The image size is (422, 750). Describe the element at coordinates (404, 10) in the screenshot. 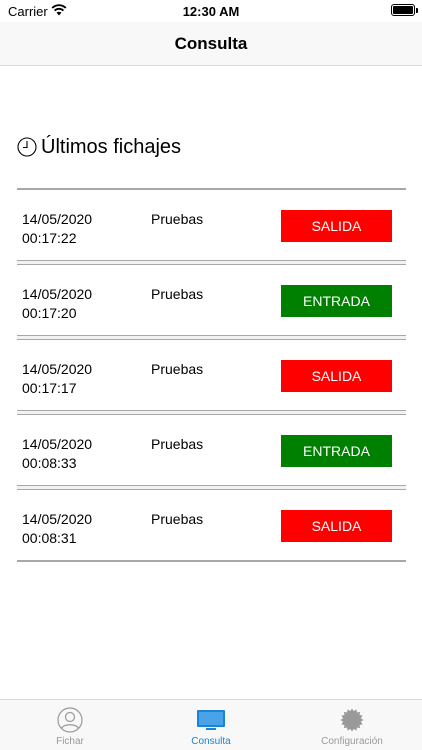

I see `battery-icon` at that location.